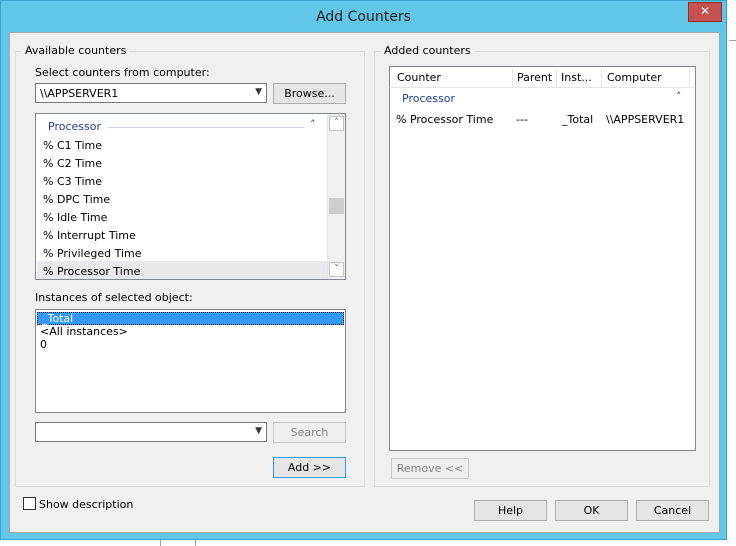 The image size is (736, 546). Describe the element at coordinates (190, 361) in the screenshot. I see `instances-listbox: _Total <All instances> 0` at that location.